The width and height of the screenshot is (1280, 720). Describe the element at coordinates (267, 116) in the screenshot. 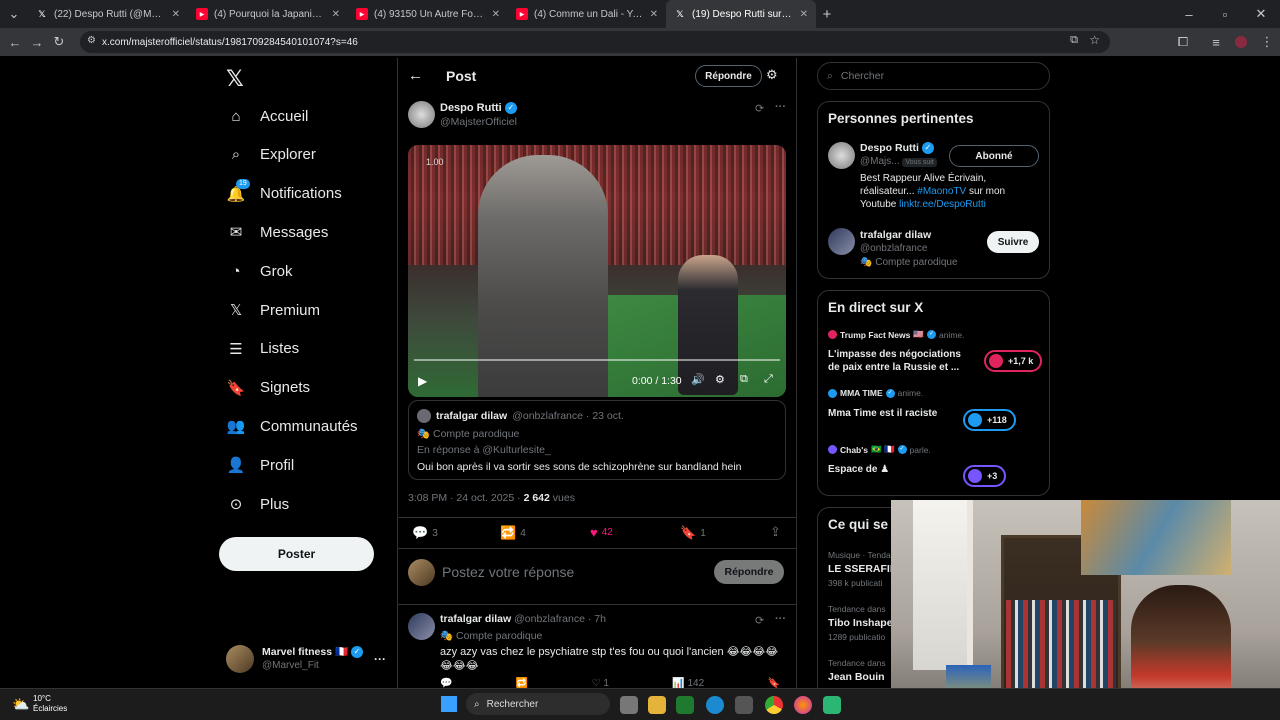

I see `nav-item-home: ⌂ Accueil` at that location.